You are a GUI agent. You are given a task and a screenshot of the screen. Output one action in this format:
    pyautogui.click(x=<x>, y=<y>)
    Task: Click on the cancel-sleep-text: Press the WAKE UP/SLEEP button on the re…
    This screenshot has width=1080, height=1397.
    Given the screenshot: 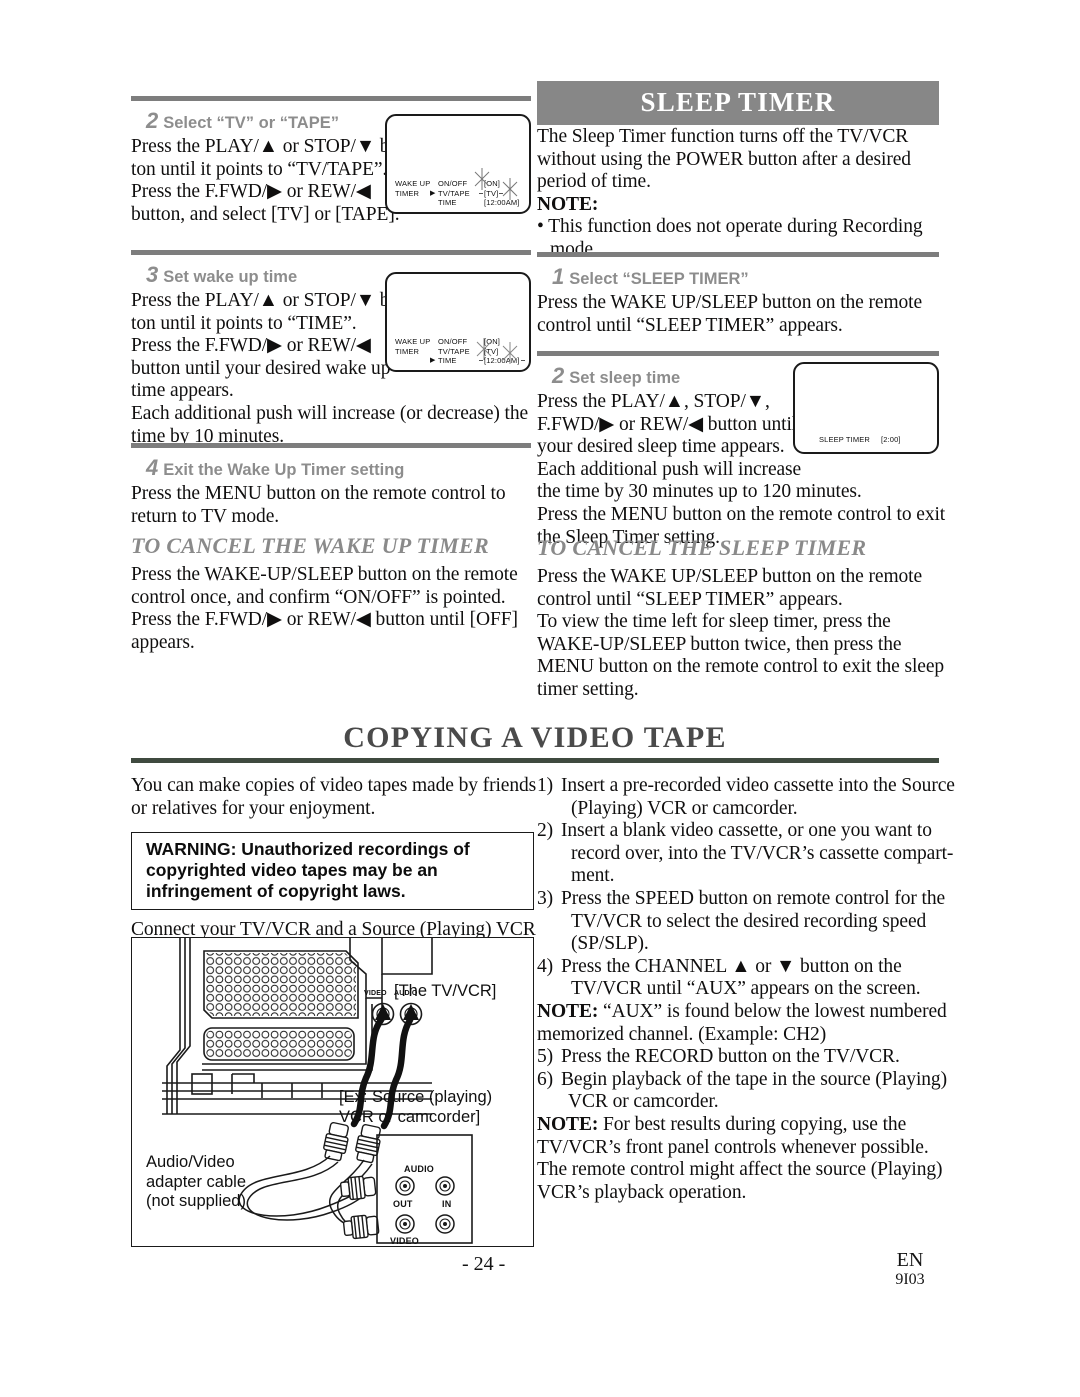 What is the action you would take?
    pyautogui.click(x=741, y=633)
    